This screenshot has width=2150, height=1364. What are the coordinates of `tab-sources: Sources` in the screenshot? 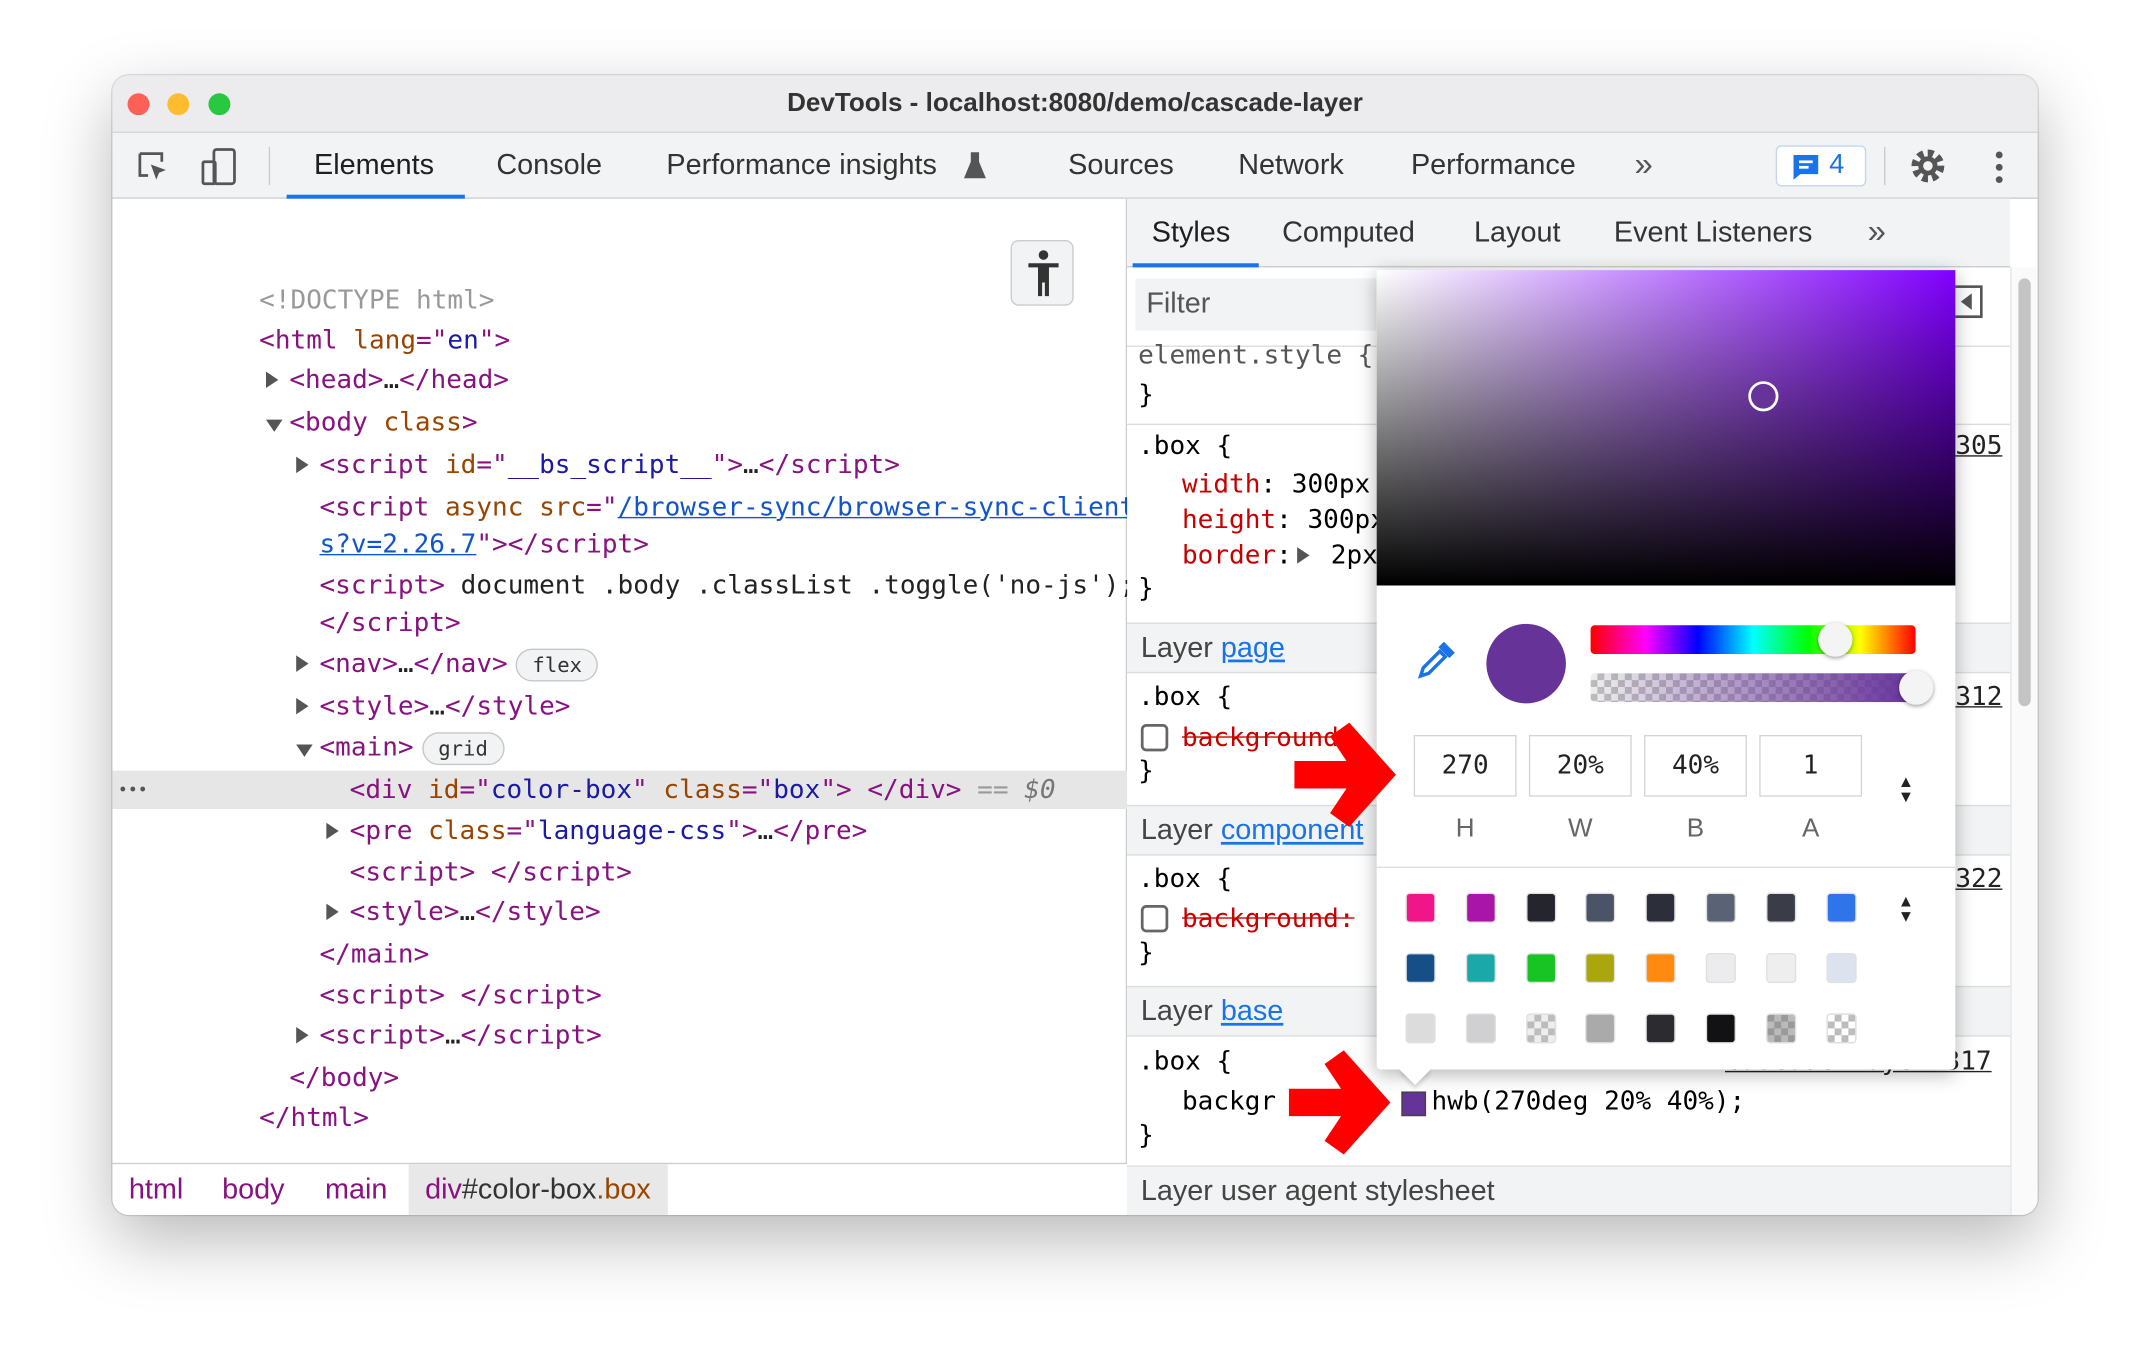 It's located at (1121, 166).